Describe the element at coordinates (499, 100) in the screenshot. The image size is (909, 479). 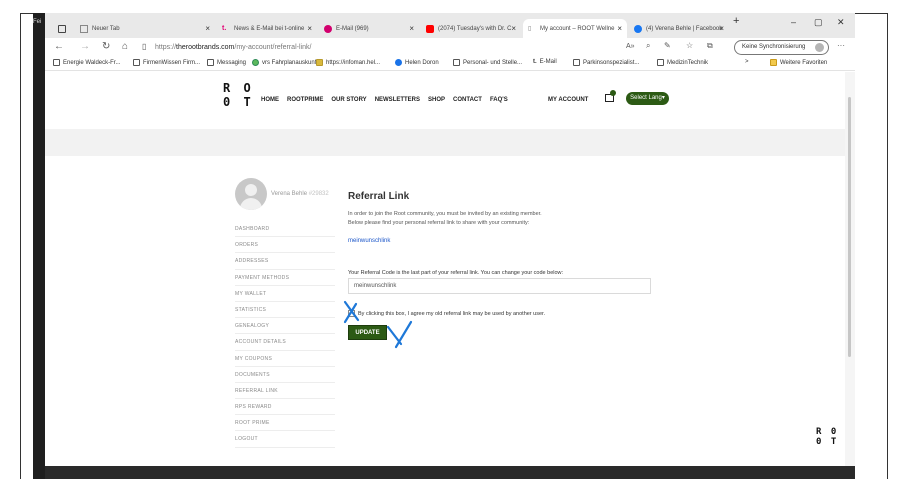
I see `menu-item-faqs: FAQ'S` at that location.